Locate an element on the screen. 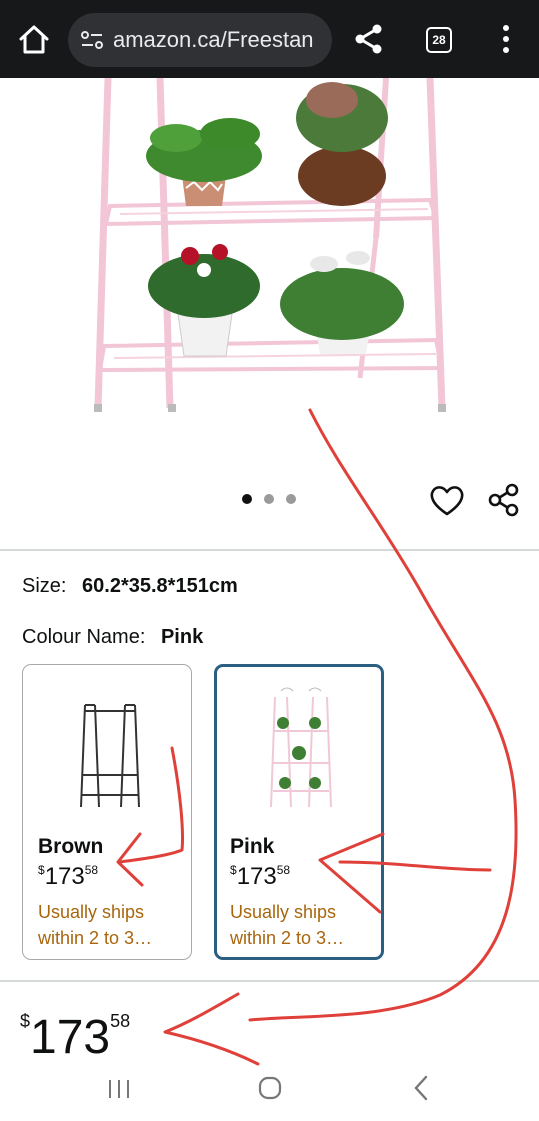 The width and height of the screenshot is (539, 1121). image-pager is located at coordinates (272, 500).